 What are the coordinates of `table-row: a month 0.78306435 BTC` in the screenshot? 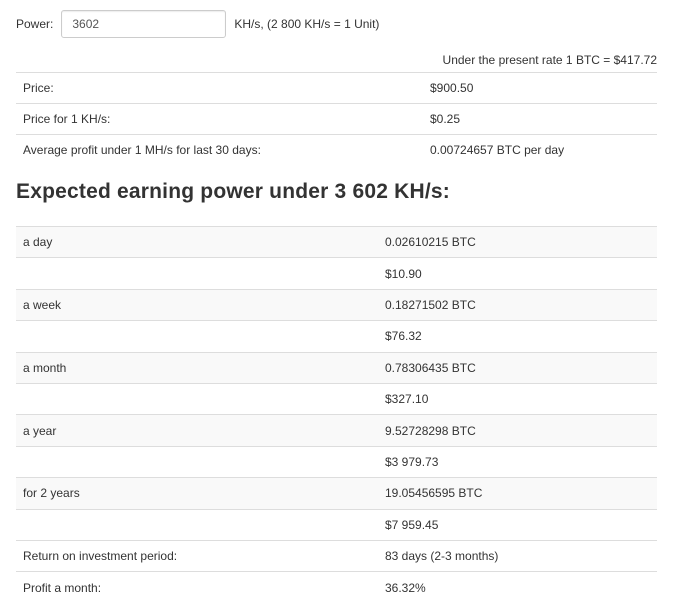 It's located at (336, 367).